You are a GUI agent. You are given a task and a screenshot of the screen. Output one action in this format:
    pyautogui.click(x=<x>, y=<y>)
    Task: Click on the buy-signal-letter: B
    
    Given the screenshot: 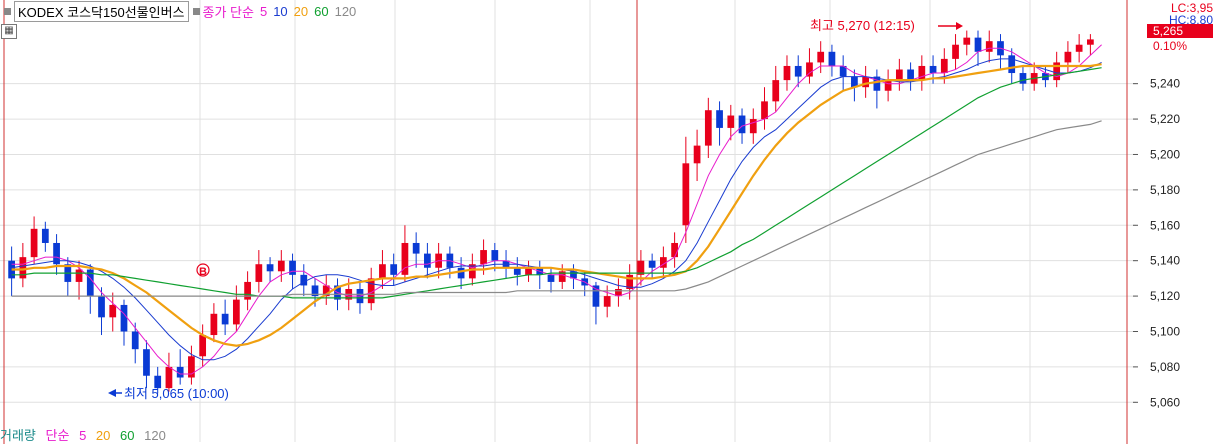 What is the action you would take?
    pyautogui.click(x=203, y=272)
    